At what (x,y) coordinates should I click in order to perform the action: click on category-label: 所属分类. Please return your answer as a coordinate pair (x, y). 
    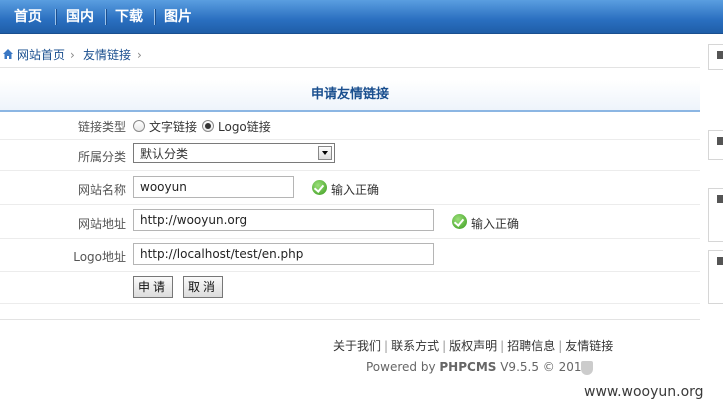
    Looking at the image, I should click on (101, 157).